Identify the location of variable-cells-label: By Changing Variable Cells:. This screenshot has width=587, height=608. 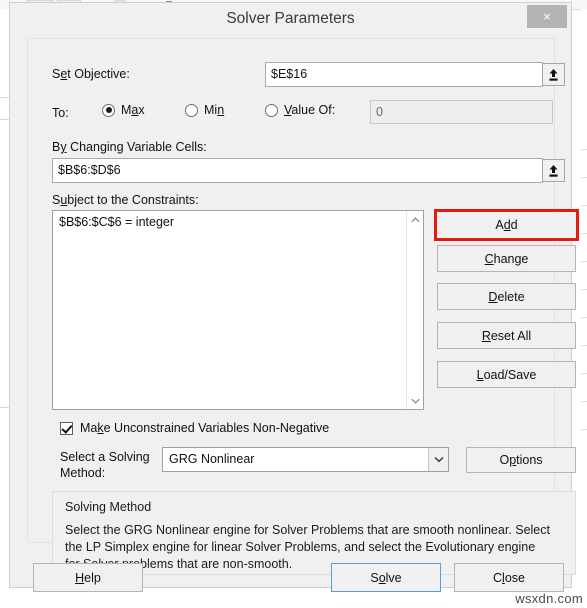
(129, 147).